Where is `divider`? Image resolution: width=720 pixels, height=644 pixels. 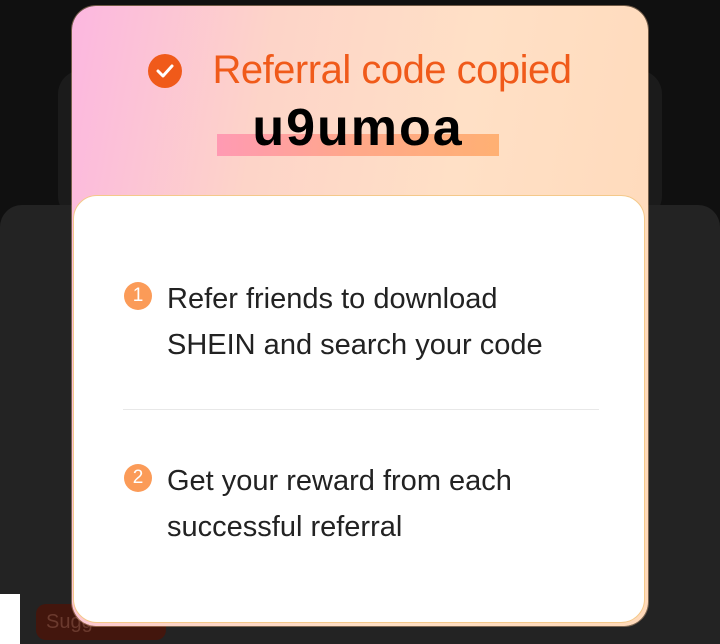 divider is located at coordinates (361, 409).